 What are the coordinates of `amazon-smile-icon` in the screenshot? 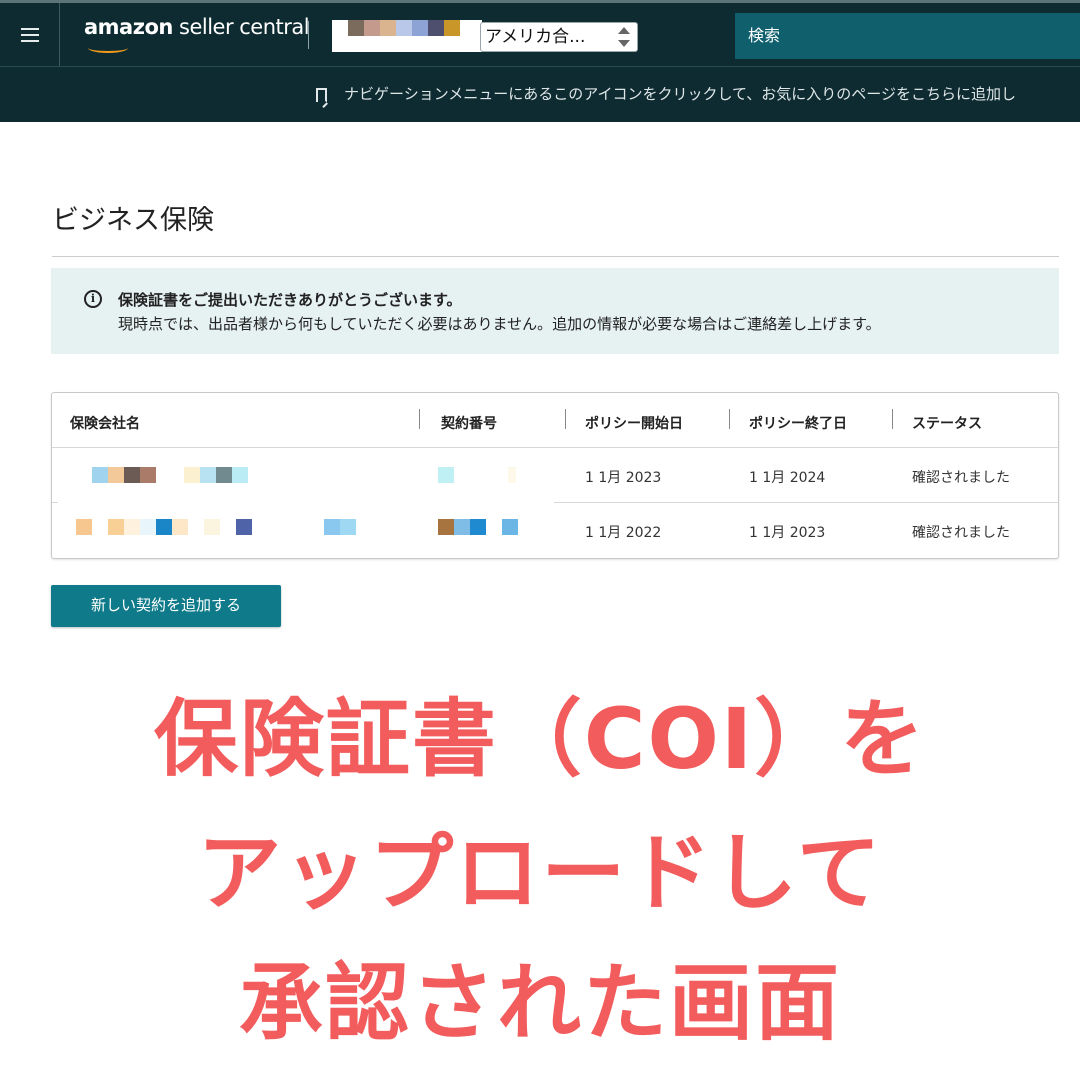 It's located at (108, 48).